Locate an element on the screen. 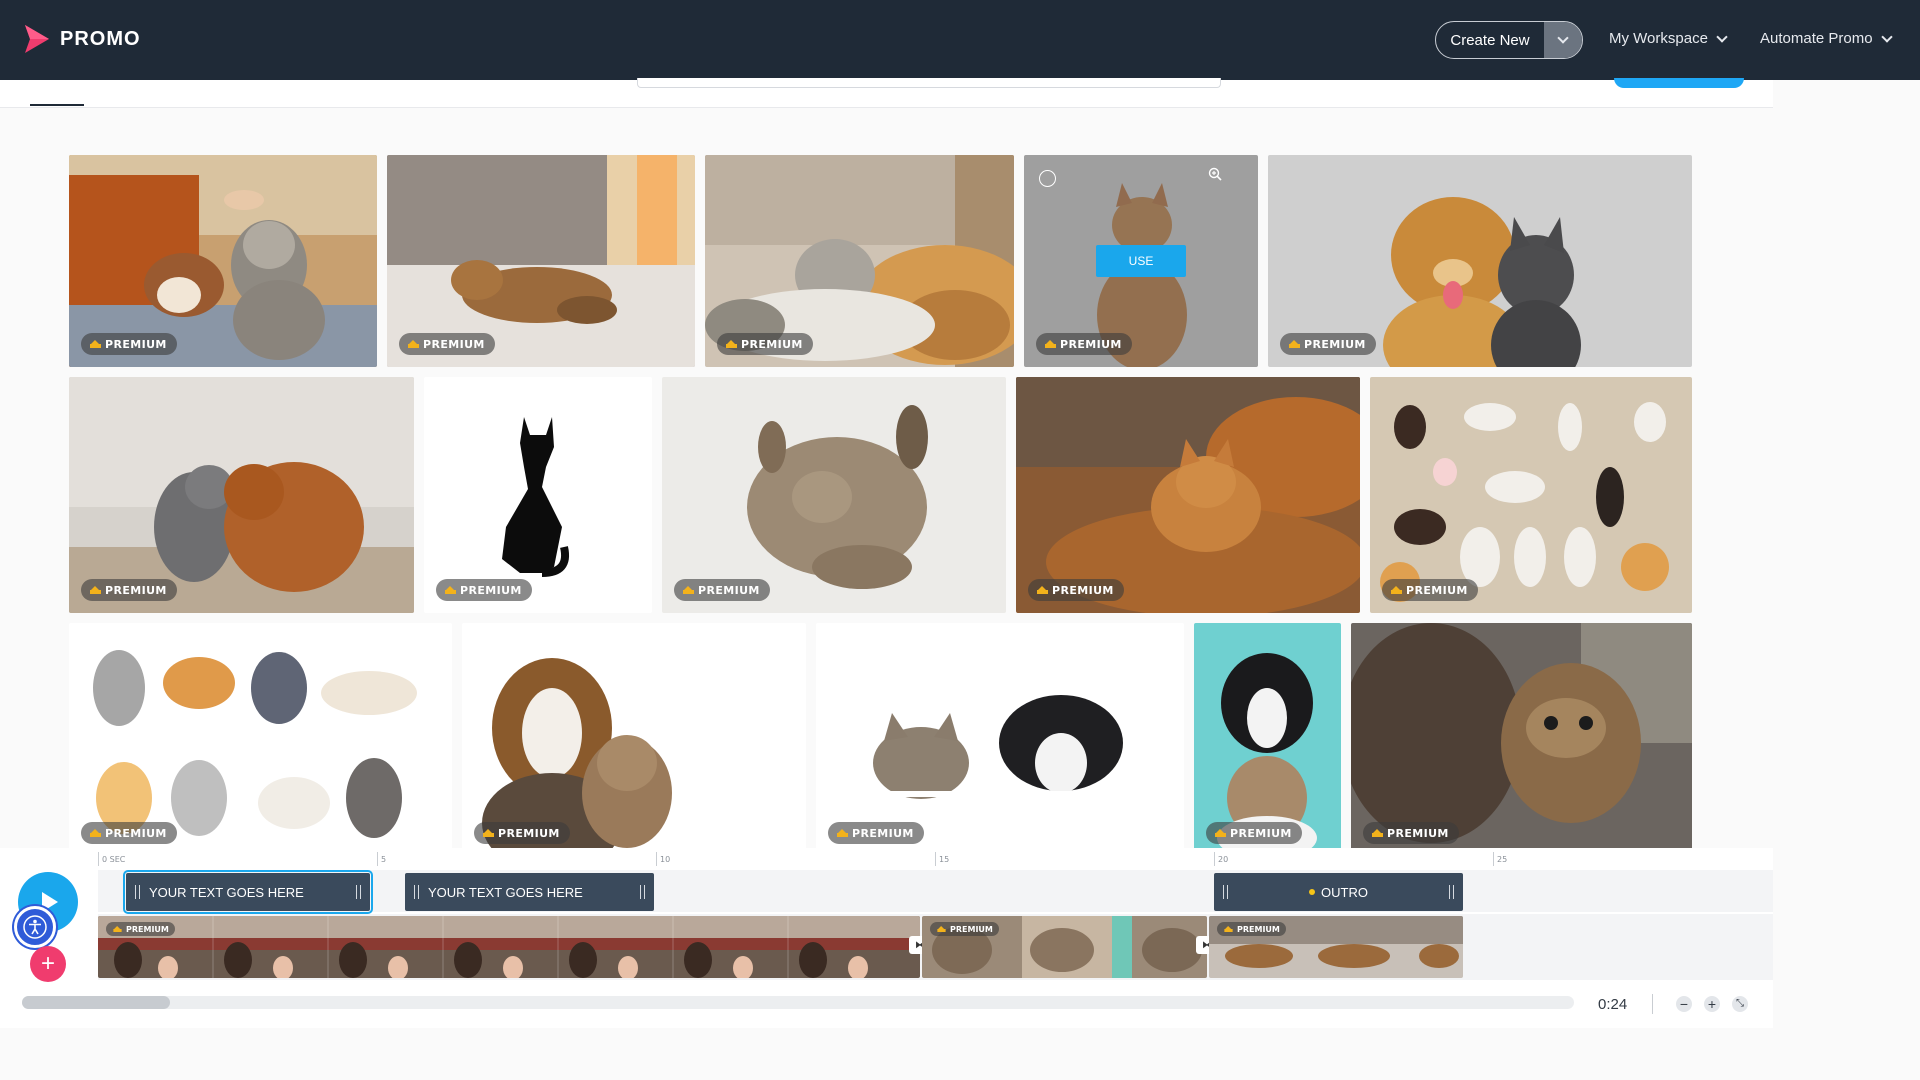 The image size is (1920, 1080). accessibility-button is located at coordinates (35, 927).